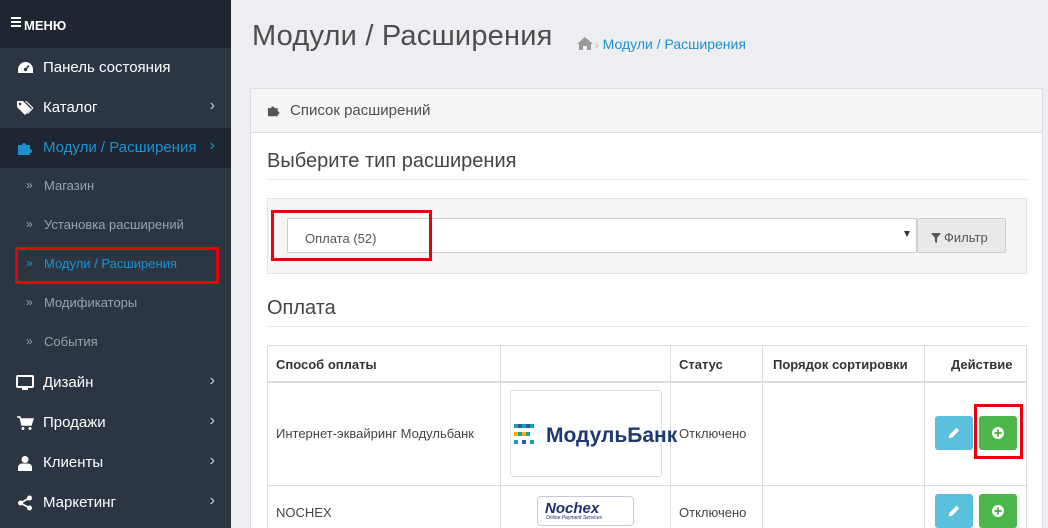 This screenshot has width=1048, height=528. What do you see at coordinates (585, 46) in the screenshot?
I see `home-icon` at bounding box center [585, 46].